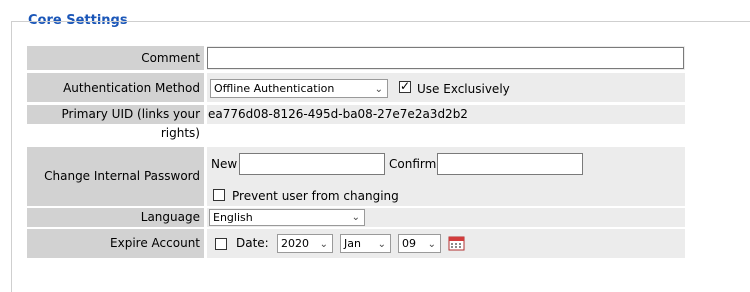 This screenshot has height=292, width=750. I want to click on checkmark-icon: ✓, so click(405, 86).